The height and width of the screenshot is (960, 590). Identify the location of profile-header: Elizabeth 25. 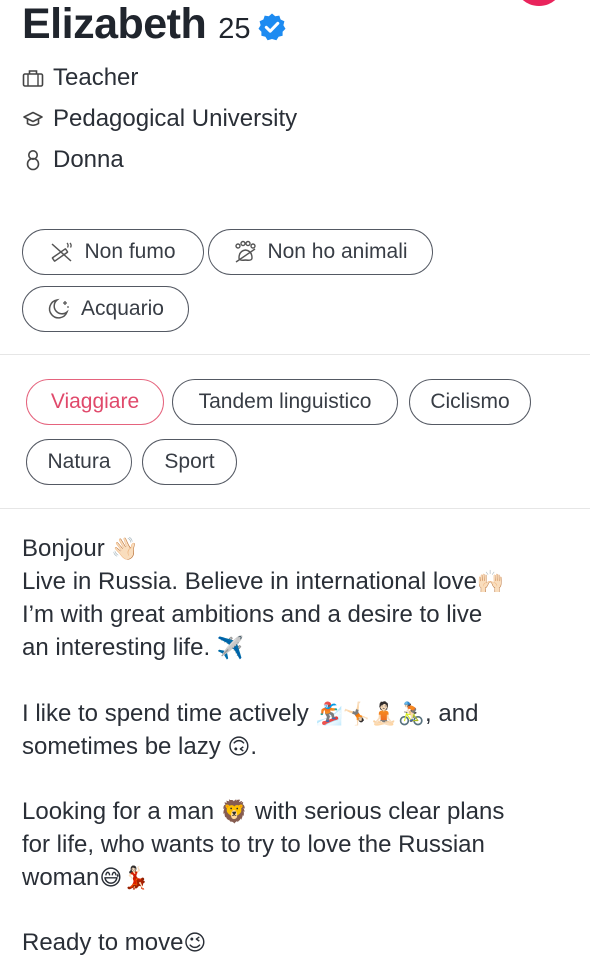
(154, 26).